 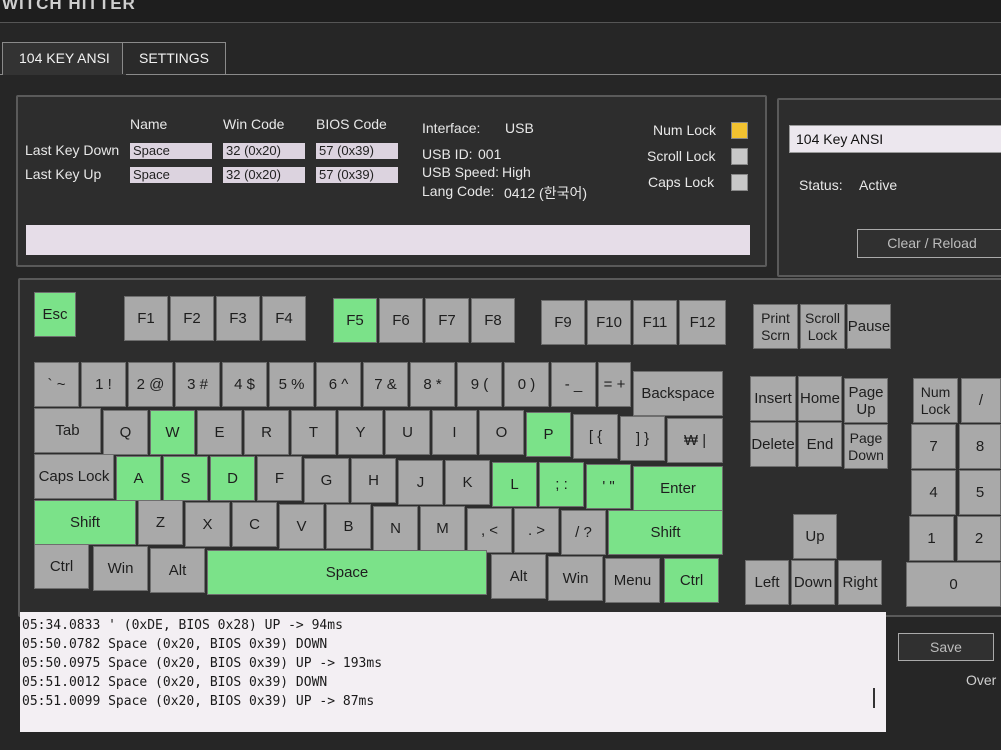 What do you see at coordinates (338, 384) in the screenshot?
I see `key-6: 6 ^` at bounding box center [338, 384].